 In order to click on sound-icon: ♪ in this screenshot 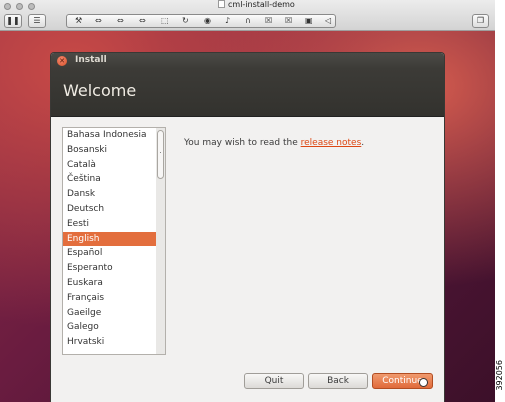, I will do `click(227, 21)`.